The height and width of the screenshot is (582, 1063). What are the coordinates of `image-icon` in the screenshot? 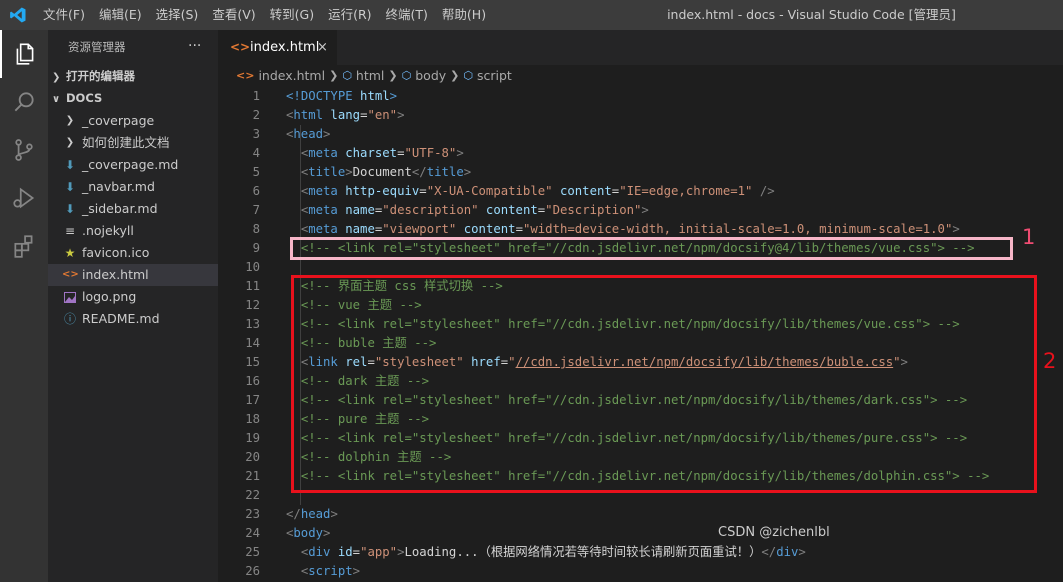 It's located at (70, 297).